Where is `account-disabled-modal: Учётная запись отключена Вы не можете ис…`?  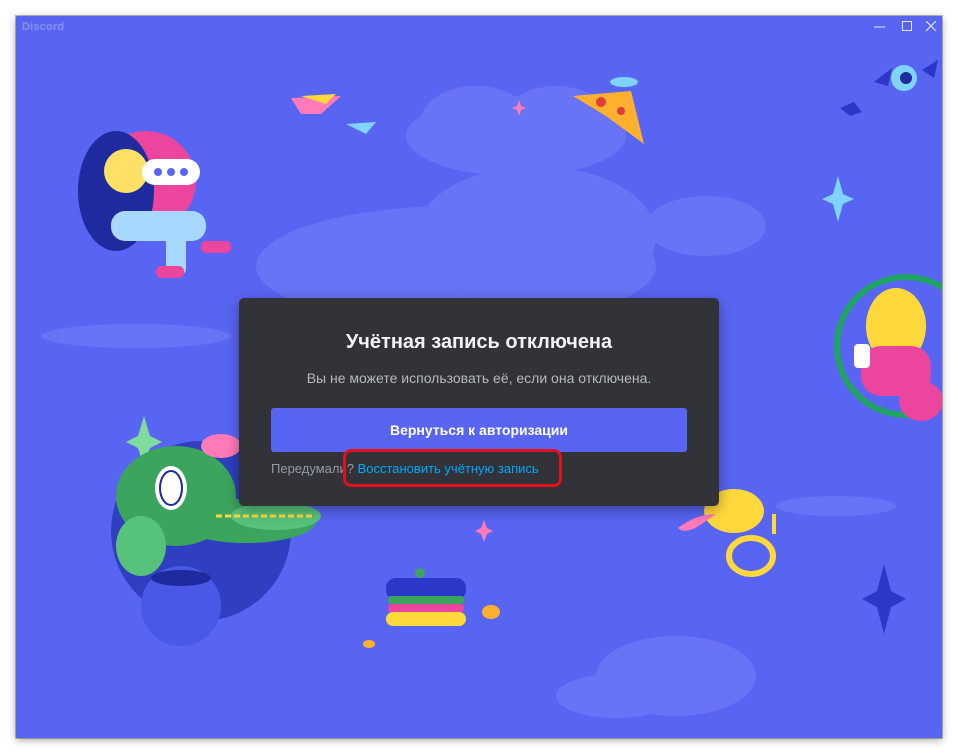
account-disabled-modal: Учётная запись отключена Вы не можете ис… is located at coordinates (479, 402).